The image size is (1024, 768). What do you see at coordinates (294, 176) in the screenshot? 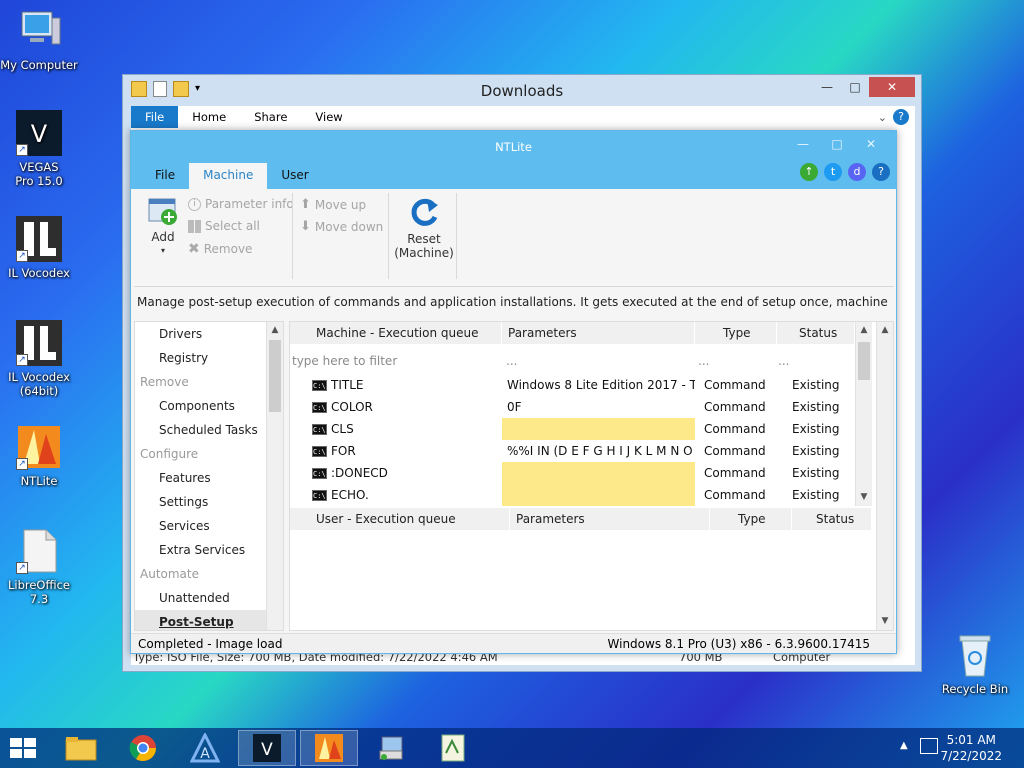
I see `tab-user: User` at bounding box center [294, 176].